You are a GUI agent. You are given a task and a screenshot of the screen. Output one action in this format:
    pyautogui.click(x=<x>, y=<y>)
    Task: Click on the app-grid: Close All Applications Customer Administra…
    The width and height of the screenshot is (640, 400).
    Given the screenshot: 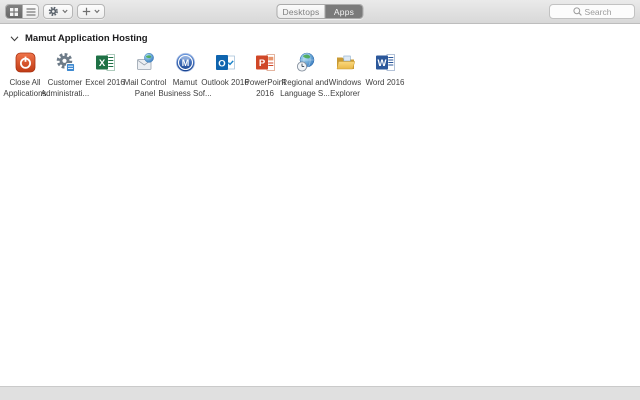 What is the action you would take?
    pyautogui.click(x=320, y=74)
    